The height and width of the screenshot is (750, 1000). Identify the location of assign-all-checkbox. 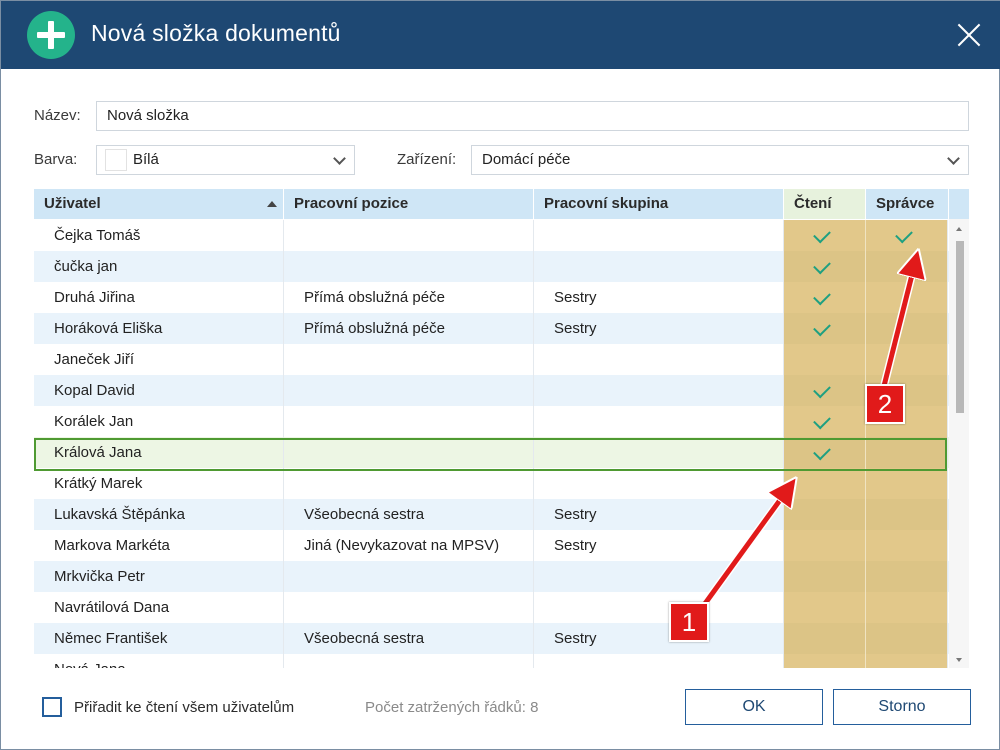
(52, 707).